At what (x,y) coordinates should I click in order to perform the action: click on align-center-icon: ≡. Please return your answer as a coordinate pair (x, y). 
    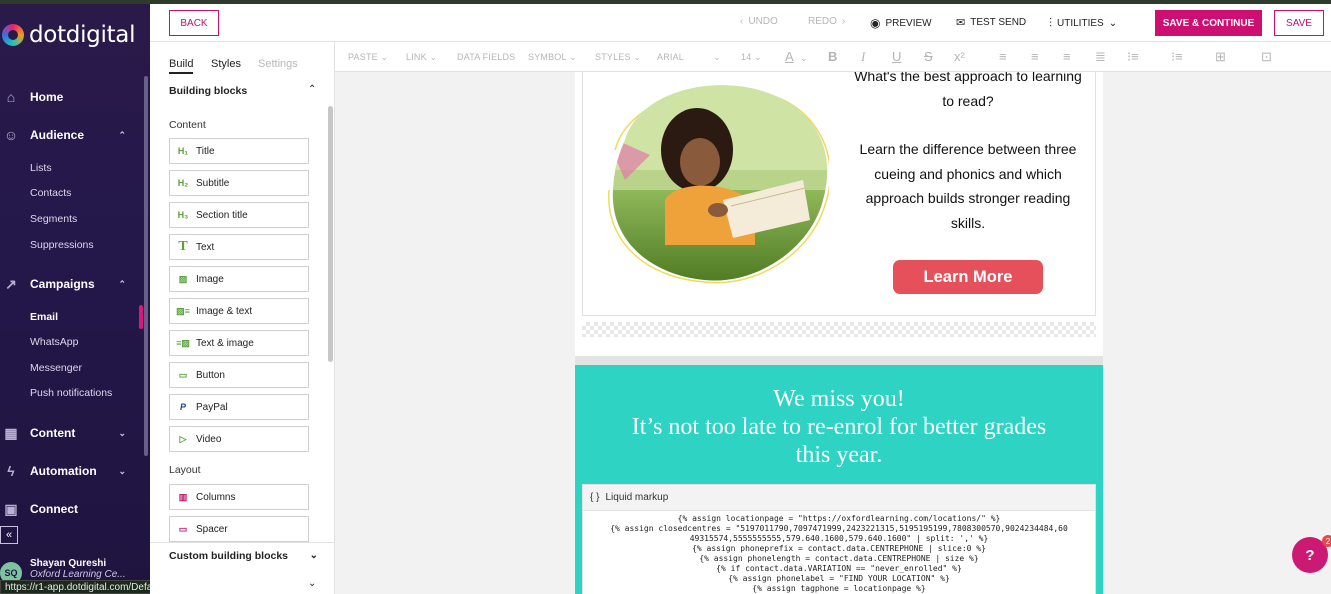
    Looking at the image, I should click on (1035, 56).